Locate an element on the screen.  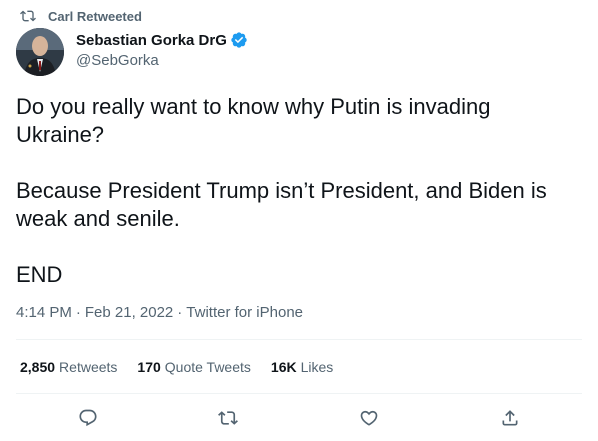
quote-tweets-stat: 170 Quote Tweets is located at coordinates (194, 367).